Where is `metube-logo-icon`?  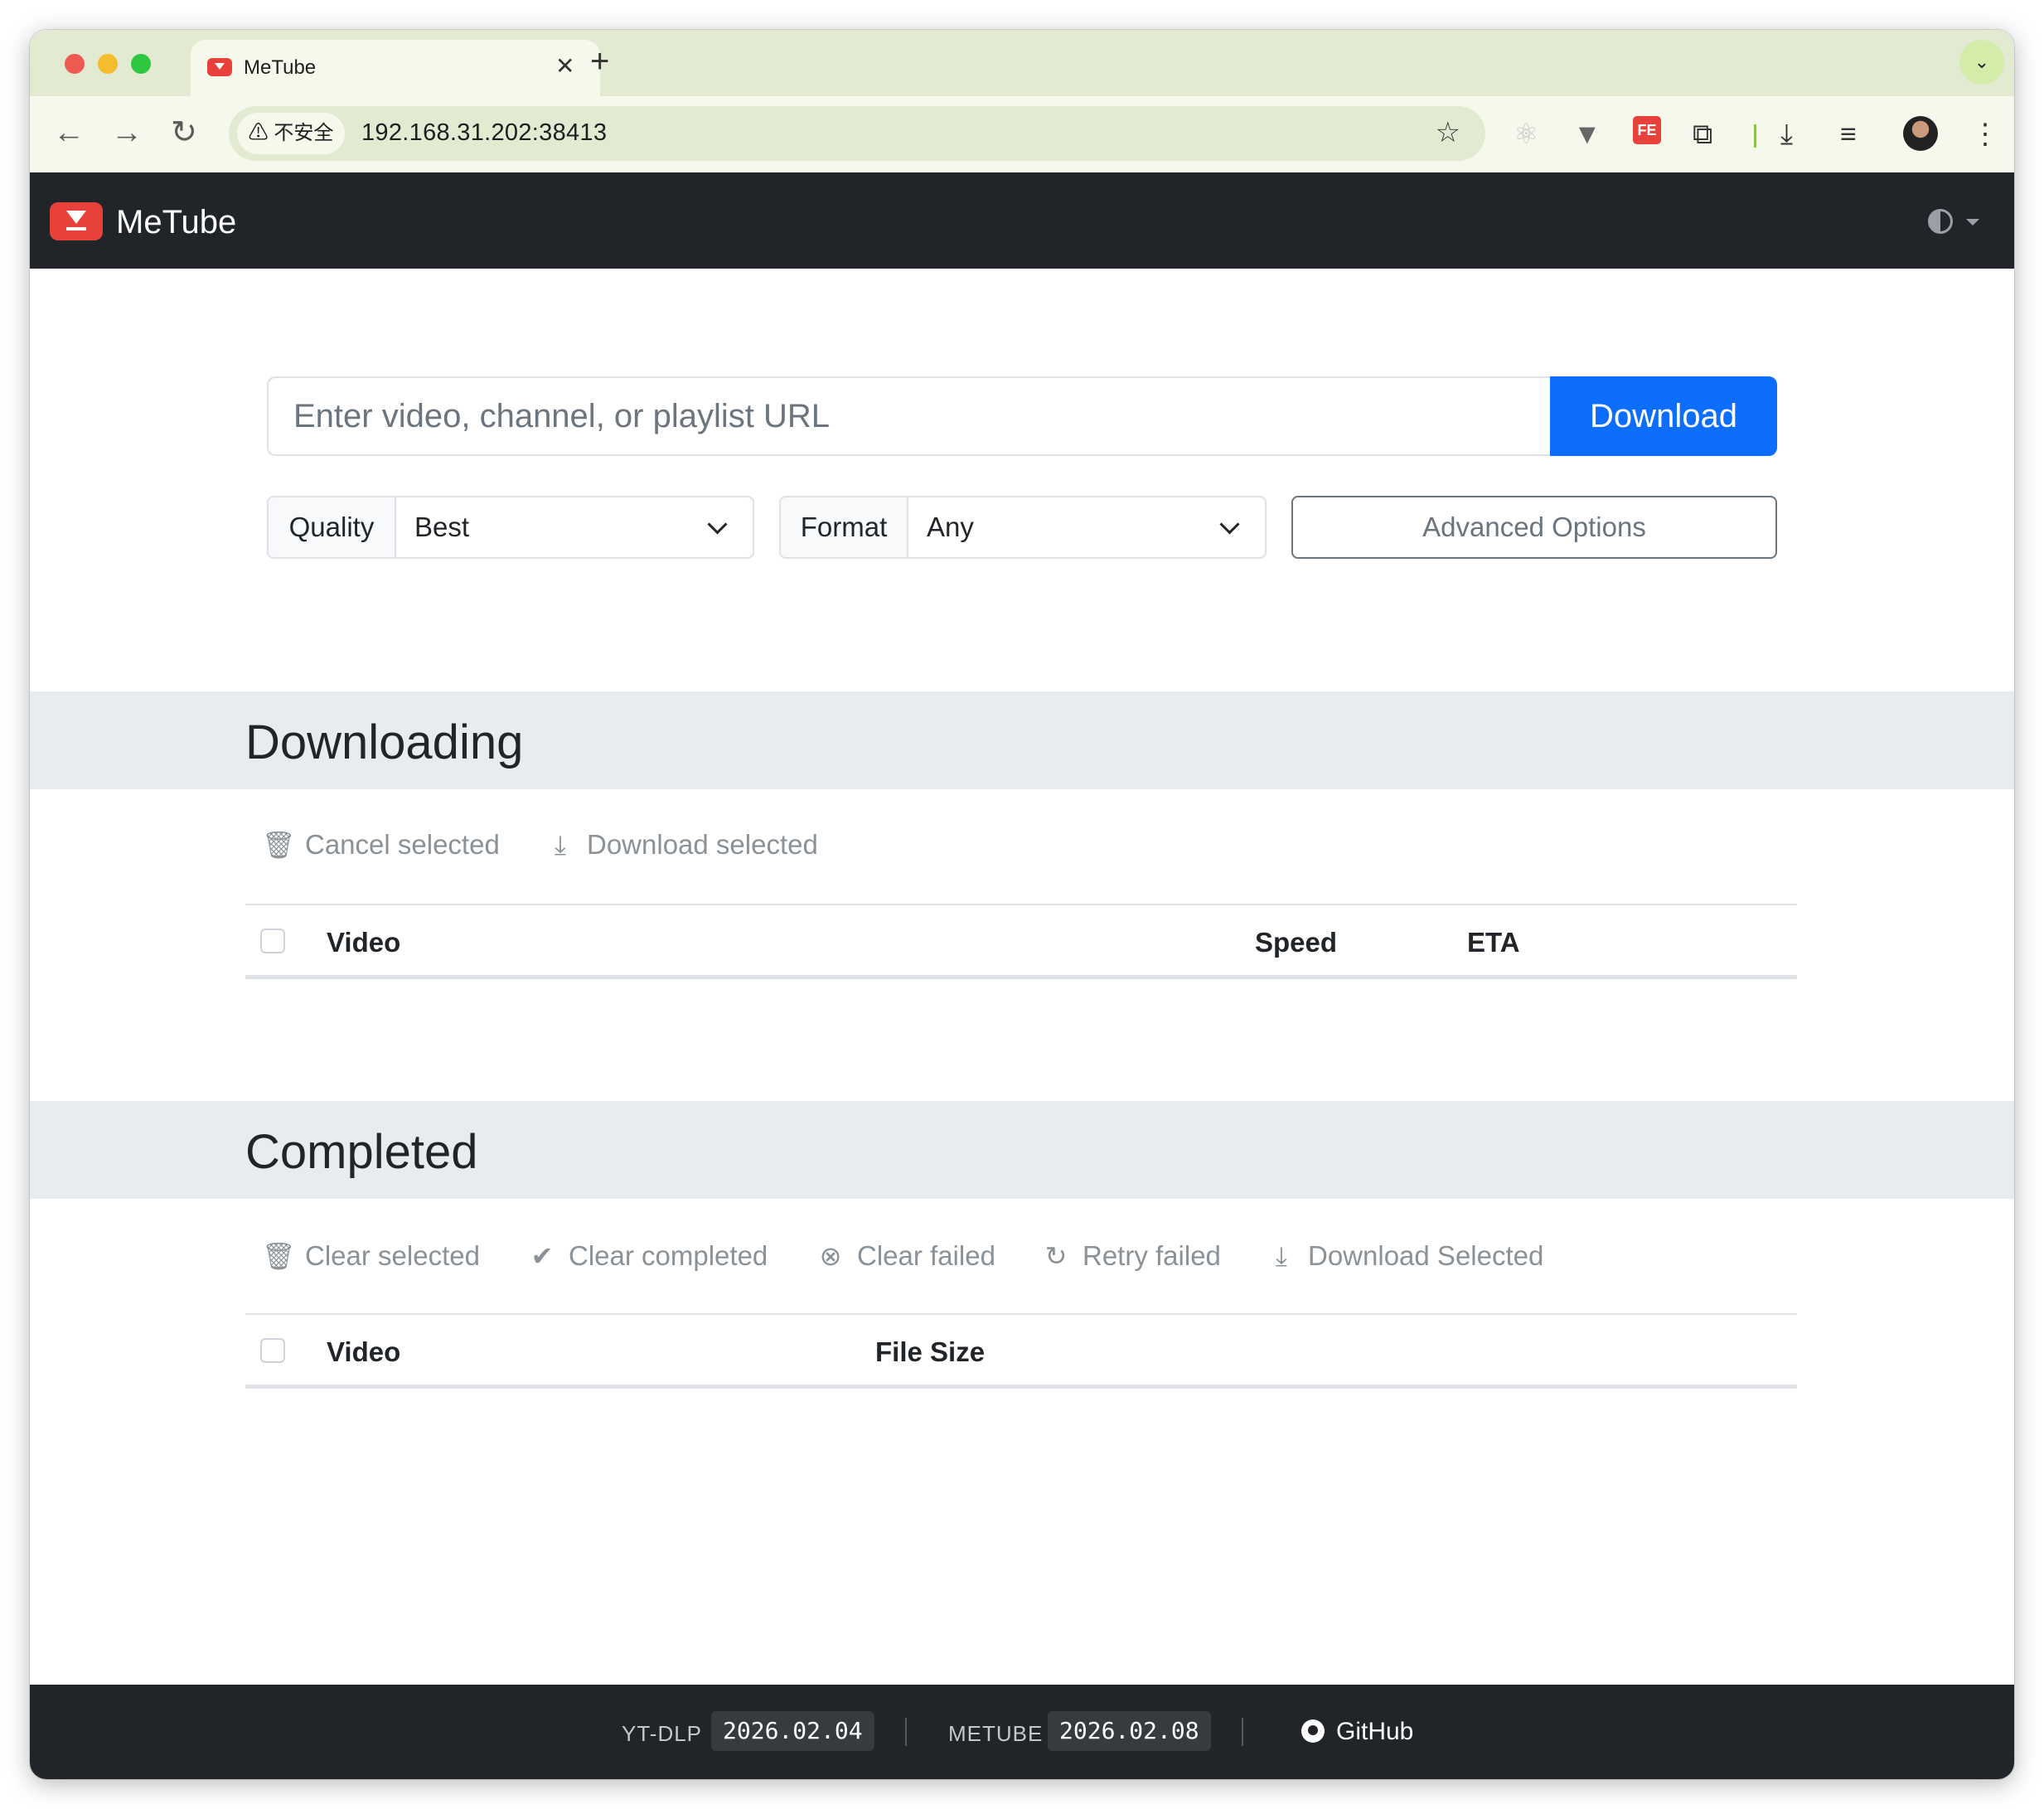
metube-logo-icon is located at coordinates (76, 221).